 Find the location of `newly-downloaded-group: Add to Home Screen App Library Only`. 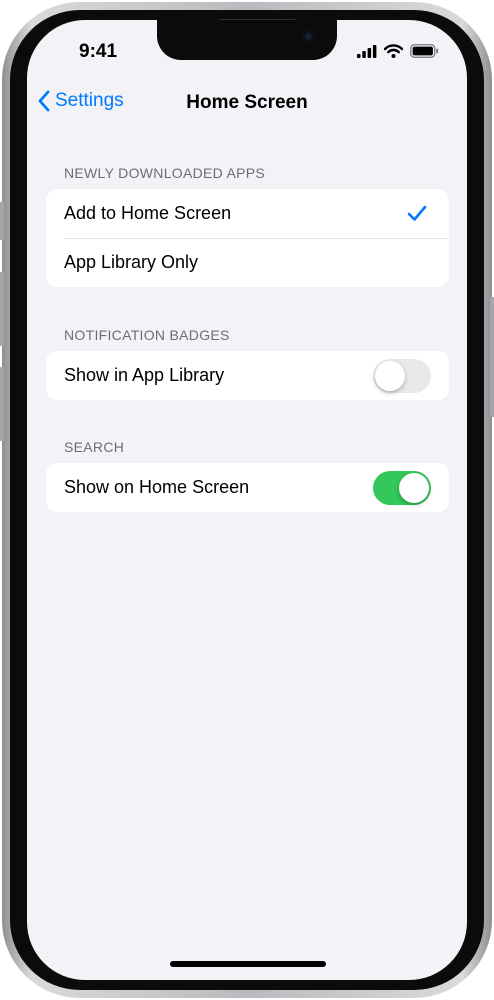

newly-downloaded-group: Add to Home Screen App Library Only is located at coordinates (247, 238).